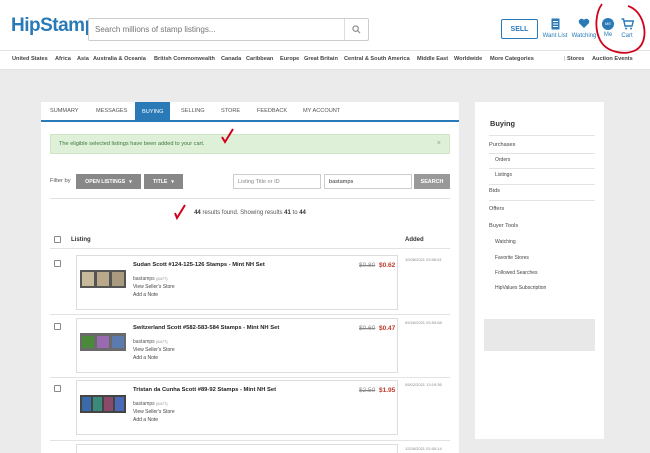  What do you see at coordinates (163, 181) in the screenshot?
I see `title-dropdown: TITLE ▾` at bounding box center [163, 181].